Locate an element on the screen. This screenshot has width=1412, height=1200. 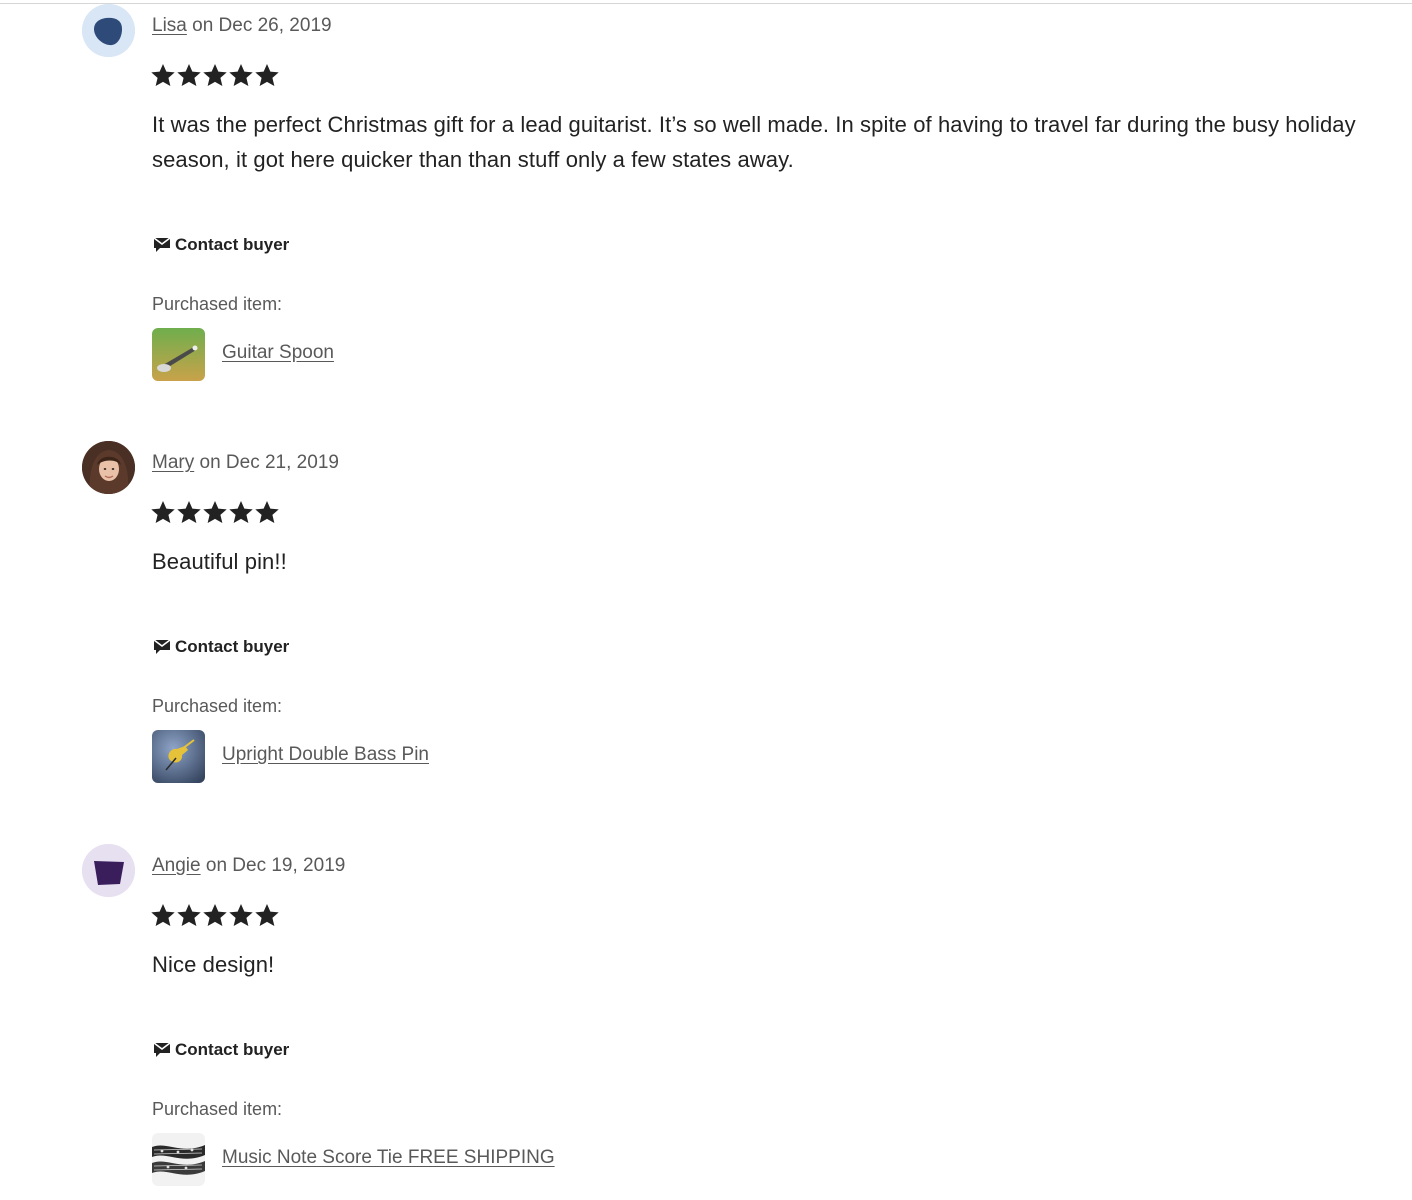
guitar-pick-icon is located at coordinates (108, 30).